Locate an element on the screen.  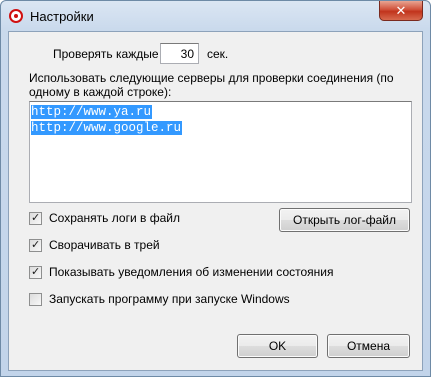
server-line: http://www.ya.ru is located at coordinates (92, 112).